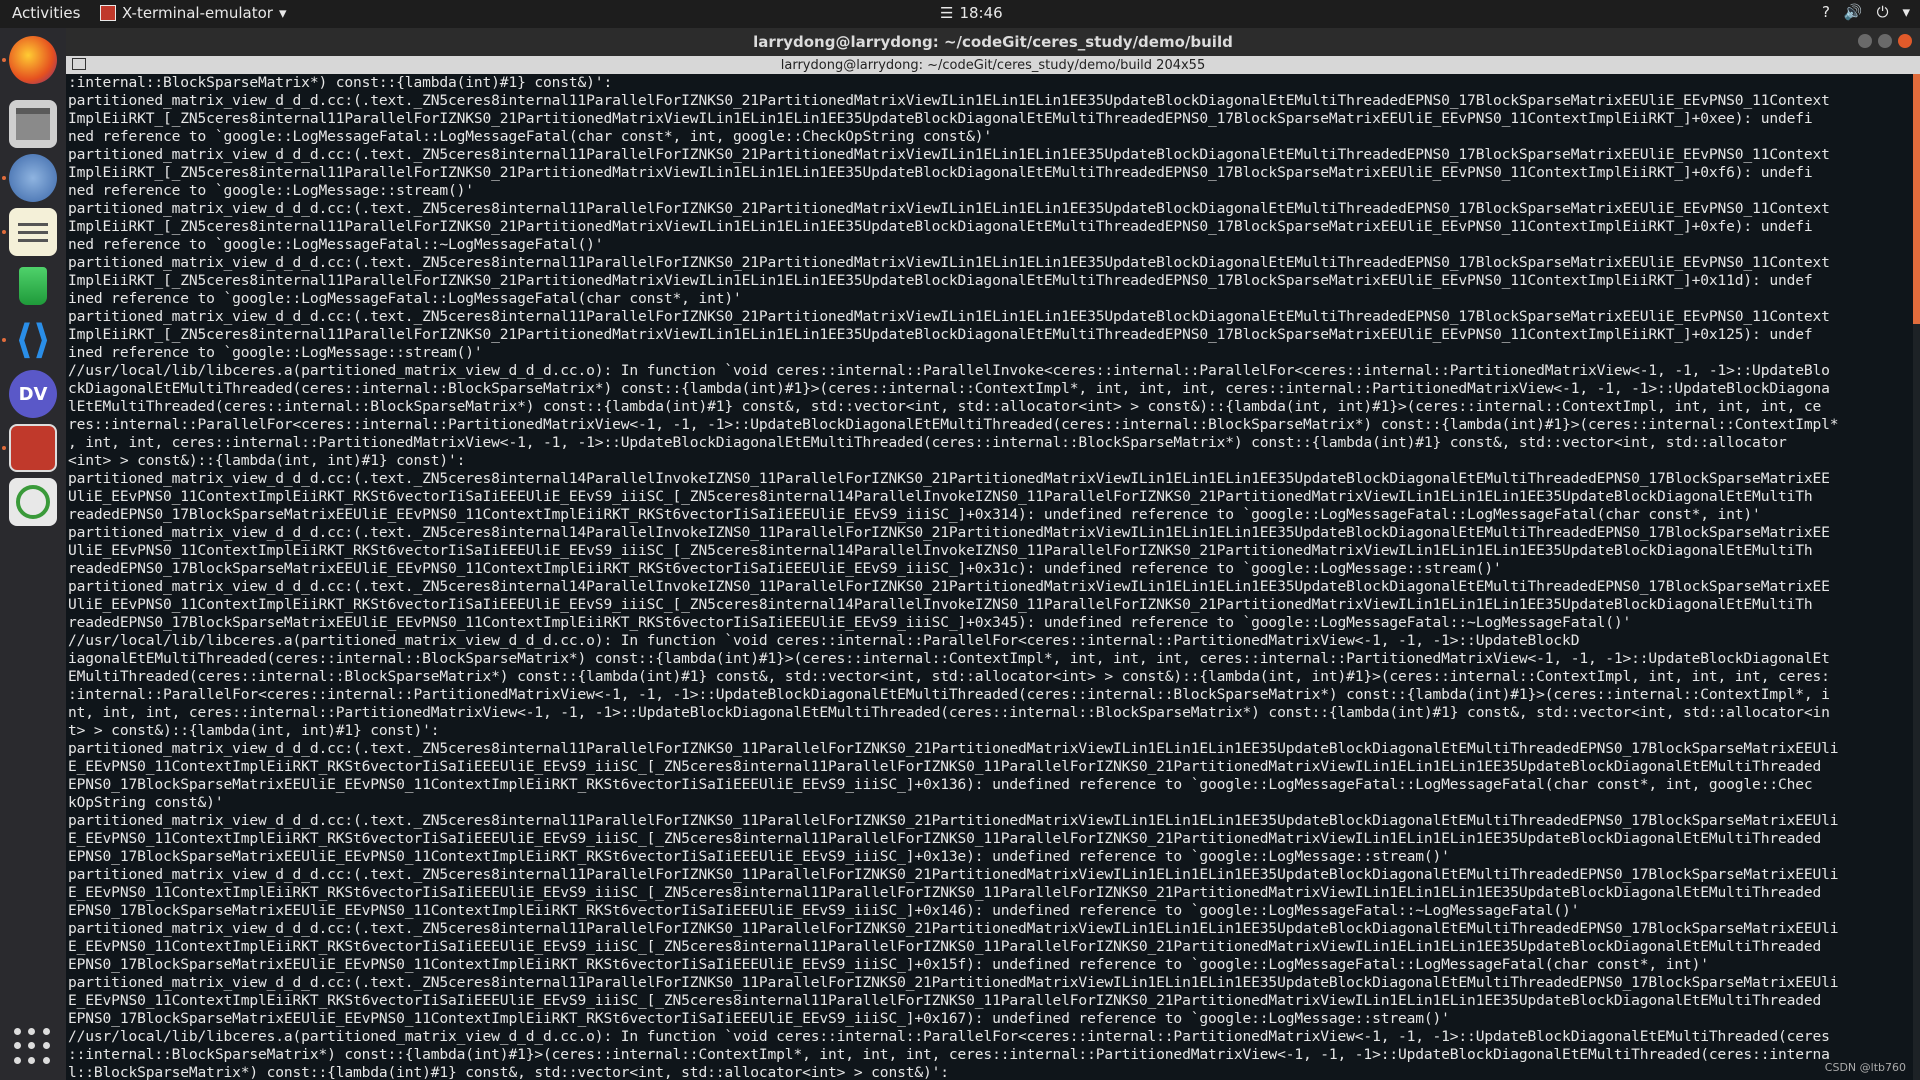 The image size is (1920, 1080). I want to click on app-menu: X-terminal-emulator ▾, so click(193, 13).